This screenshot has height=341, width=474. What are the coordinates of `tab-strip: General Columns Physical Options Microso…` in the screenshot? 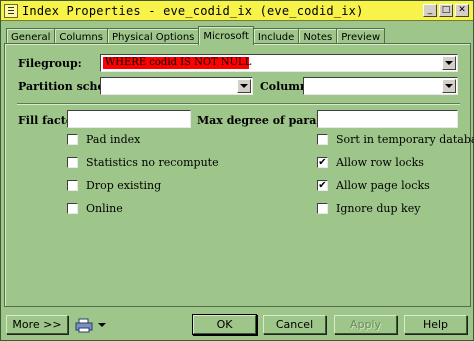 It's located at (196, 35).